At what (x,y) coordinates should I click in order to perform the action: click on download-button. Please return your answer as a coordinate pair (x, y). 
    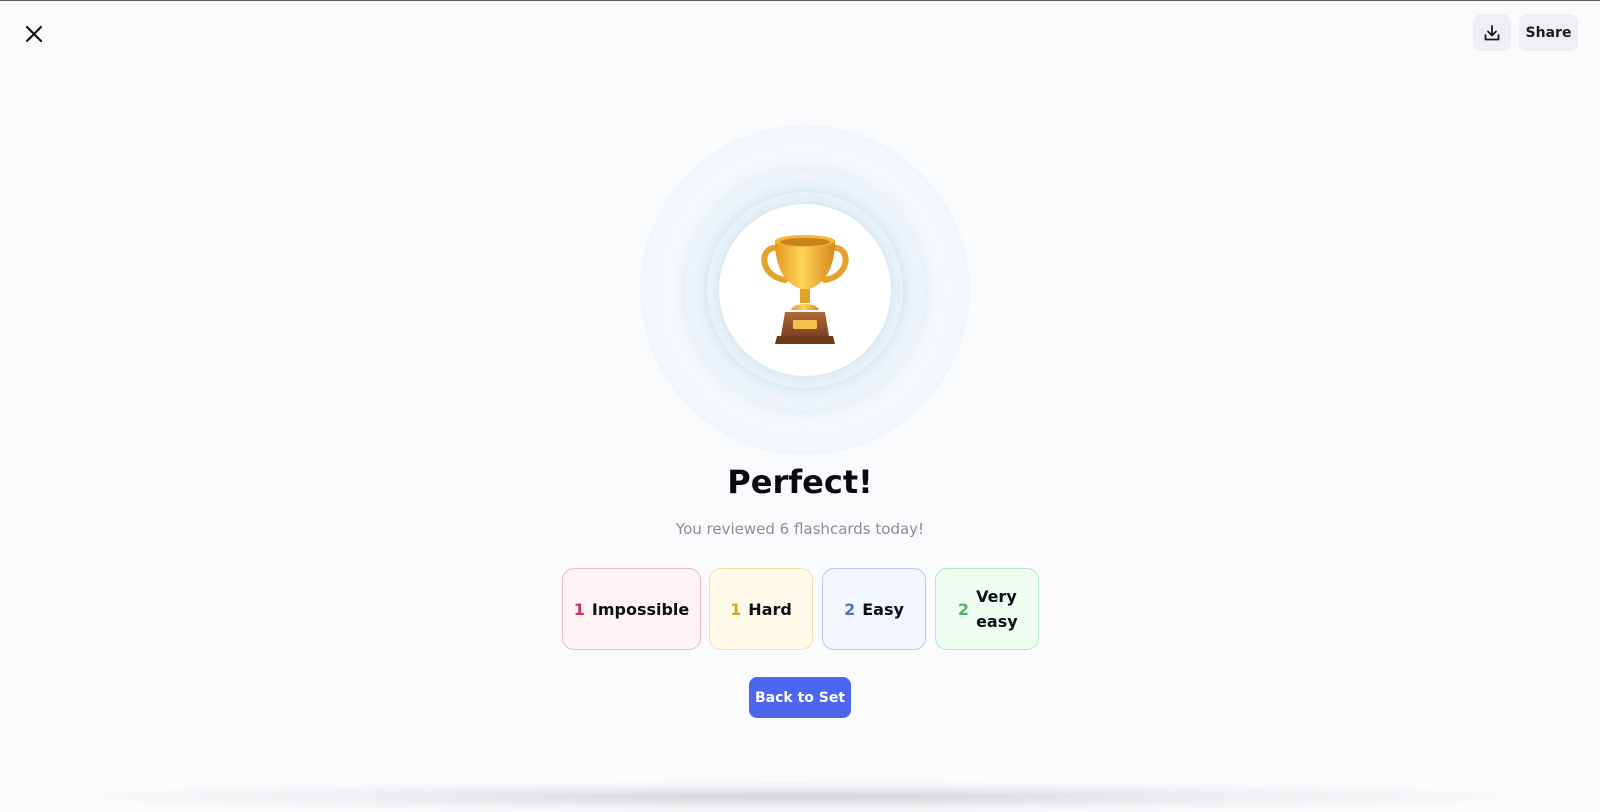
    Looking at the image, I should click on (1492, 32).